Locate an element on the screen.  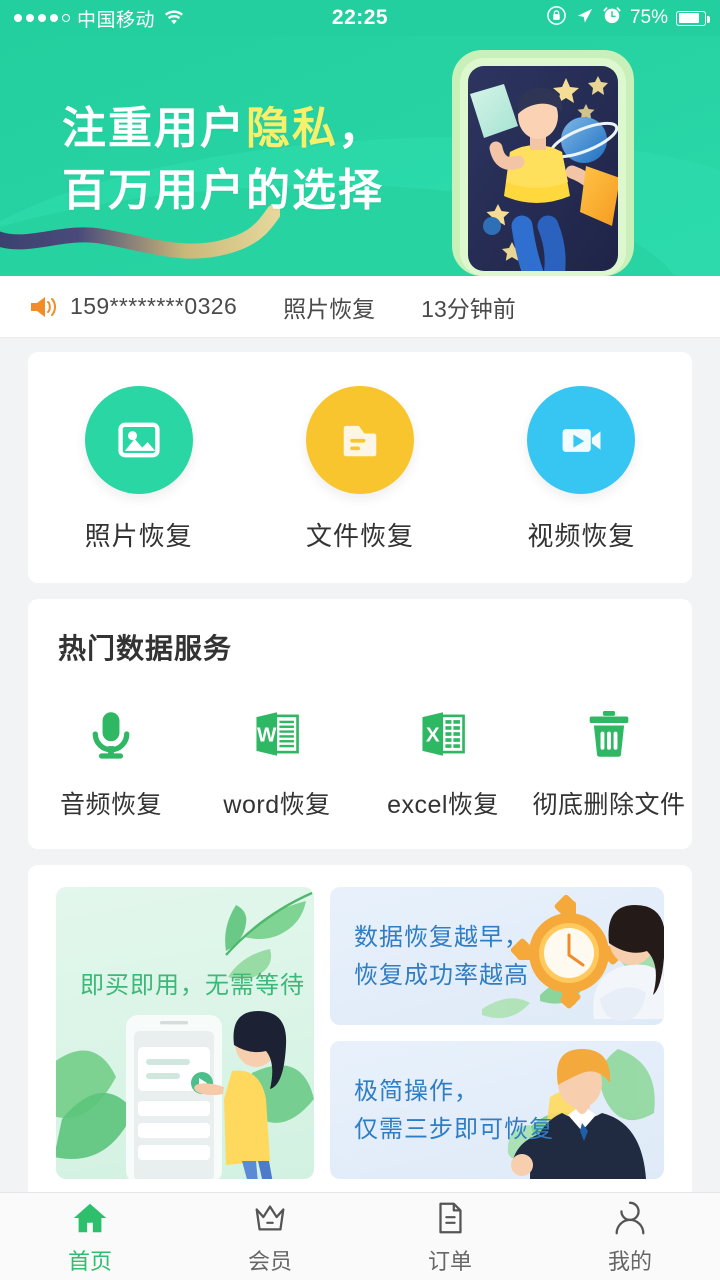
hero-line-1: 注重用户隐私， is located at coordinates (223, 129).